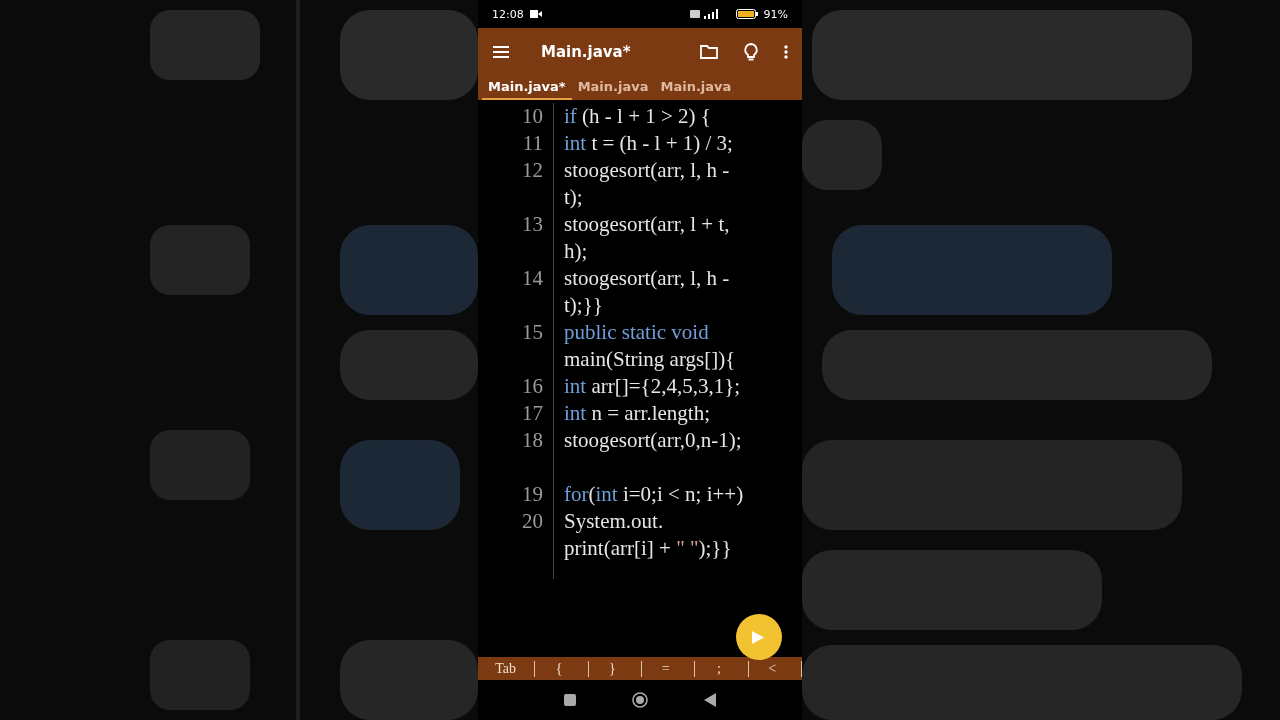 This screenshot has width=1280, height=720. I want to click on home-icon, so click(640, 700).